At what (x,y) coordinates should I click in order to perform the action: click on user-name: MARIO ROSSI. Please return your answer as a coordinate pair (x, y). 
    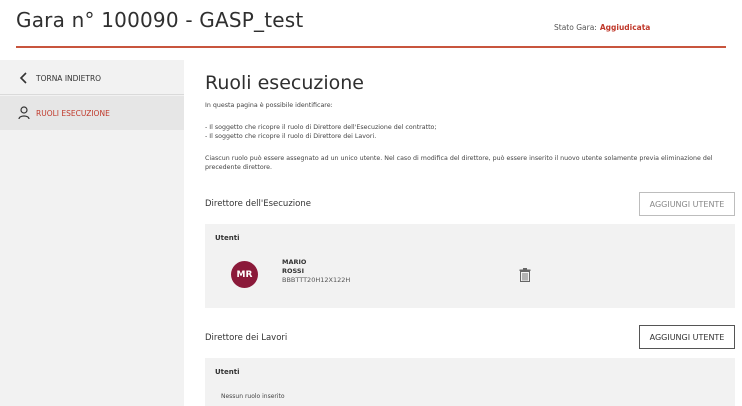
    Looking at the image, I should click on (294, 267).